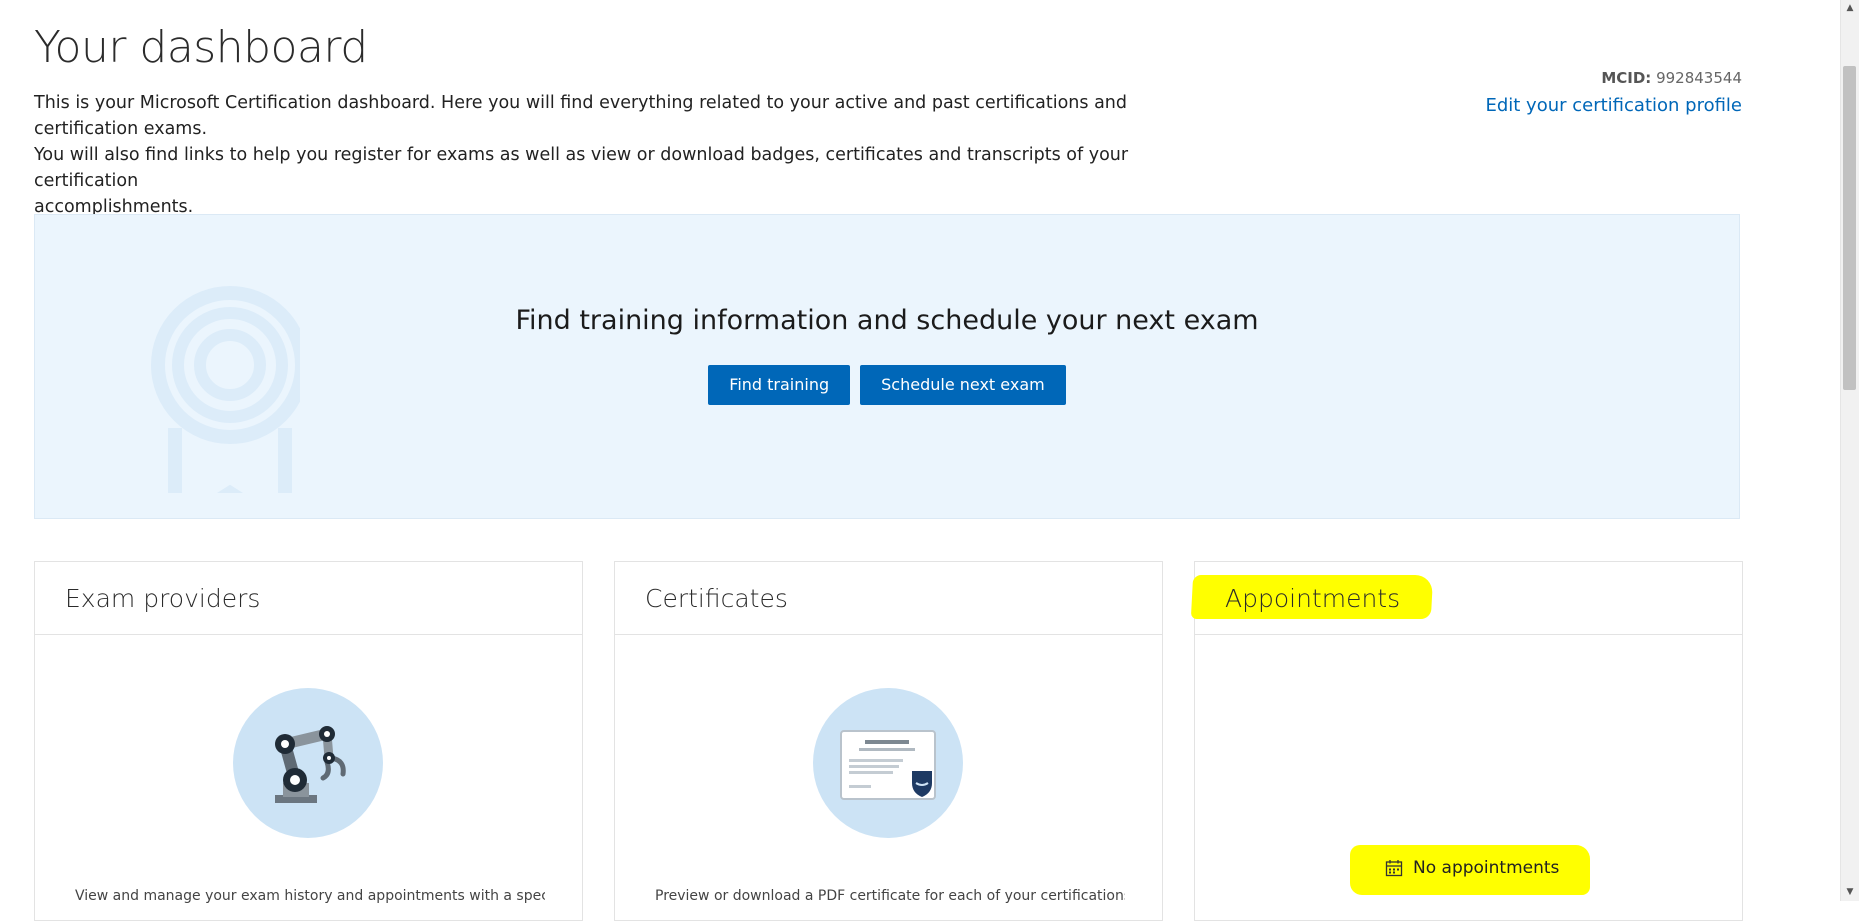  Describe the element at coordinates (1486, 868) in the screenshot. I see `no-appointments-label: No appointments` at that location.